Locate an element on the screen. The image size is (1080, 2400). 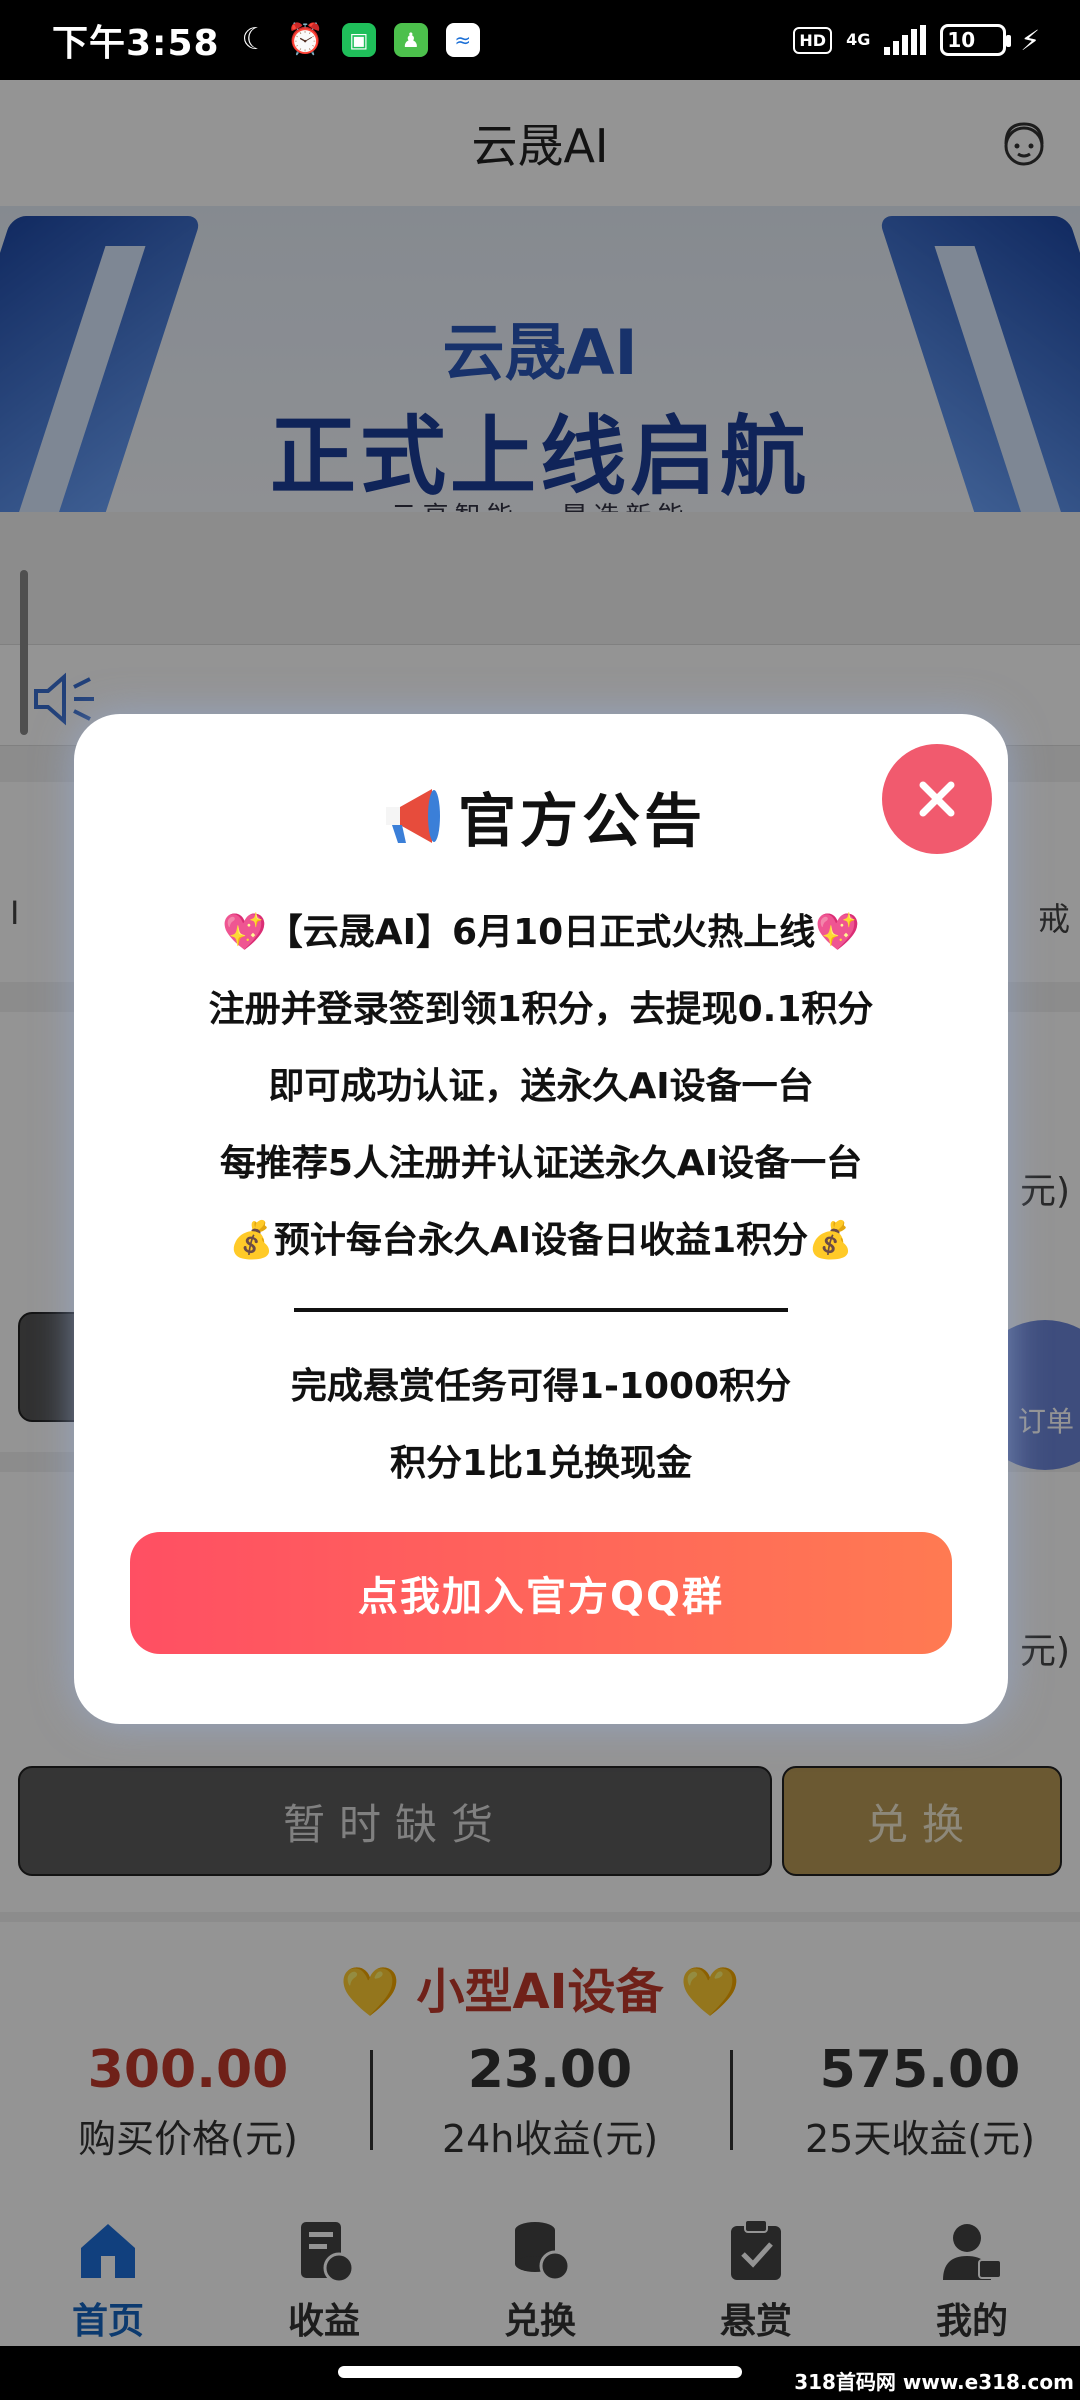
announcement-line: 即可成功认证，送永久AI设备一台 is located at coordinates (541, 1086).